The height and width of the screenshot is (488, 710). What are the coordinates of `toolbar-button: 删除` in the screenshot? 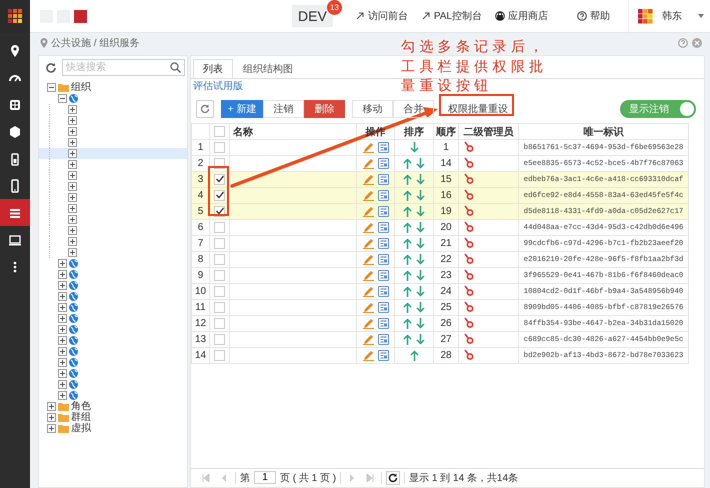 It's located at (324, 109).